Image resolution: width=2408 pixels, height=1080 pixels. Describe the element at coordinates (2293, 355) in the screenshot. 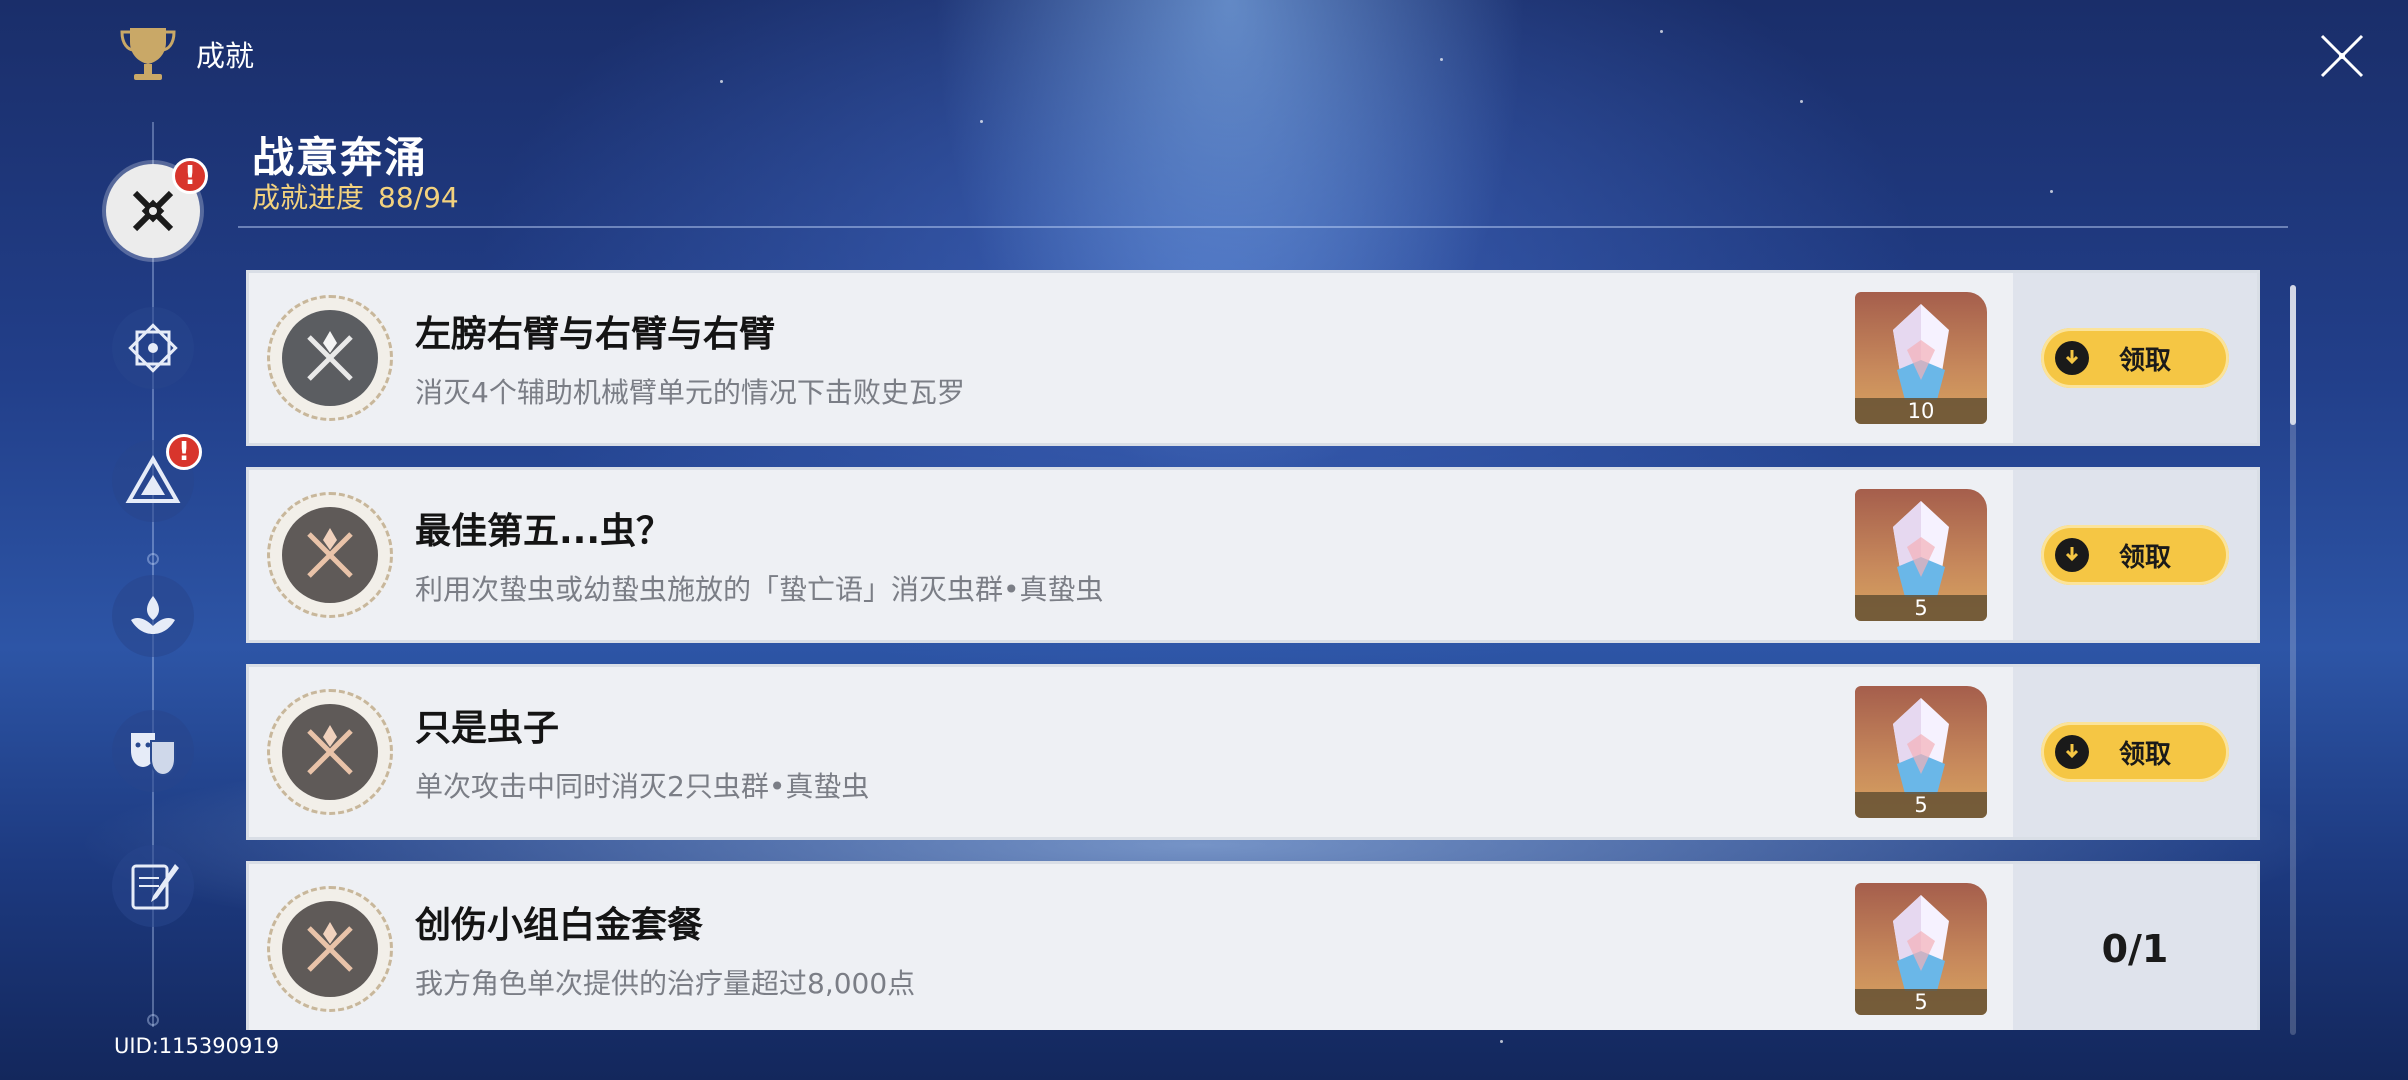

I see `scrollbar-thumb` at that location.